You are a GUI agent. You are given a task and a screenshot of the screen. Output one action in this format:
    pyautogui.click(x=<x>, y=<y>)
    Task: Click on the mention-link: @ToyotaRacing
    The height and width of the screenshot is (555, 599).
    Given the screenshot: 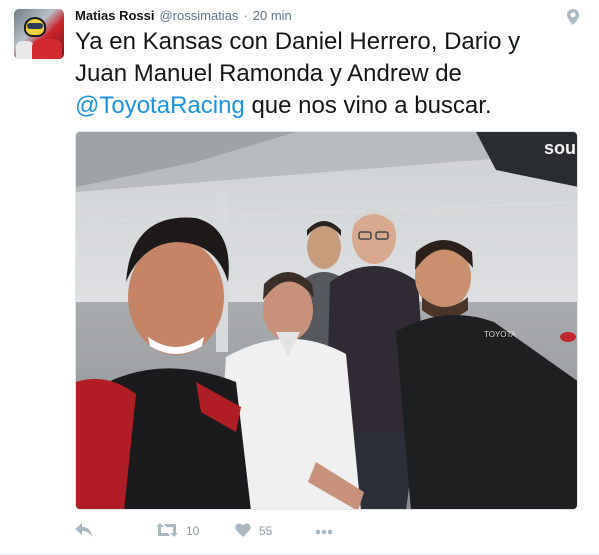 What is the action you would take?
    pyautogui.click(x=160, y=105)
    